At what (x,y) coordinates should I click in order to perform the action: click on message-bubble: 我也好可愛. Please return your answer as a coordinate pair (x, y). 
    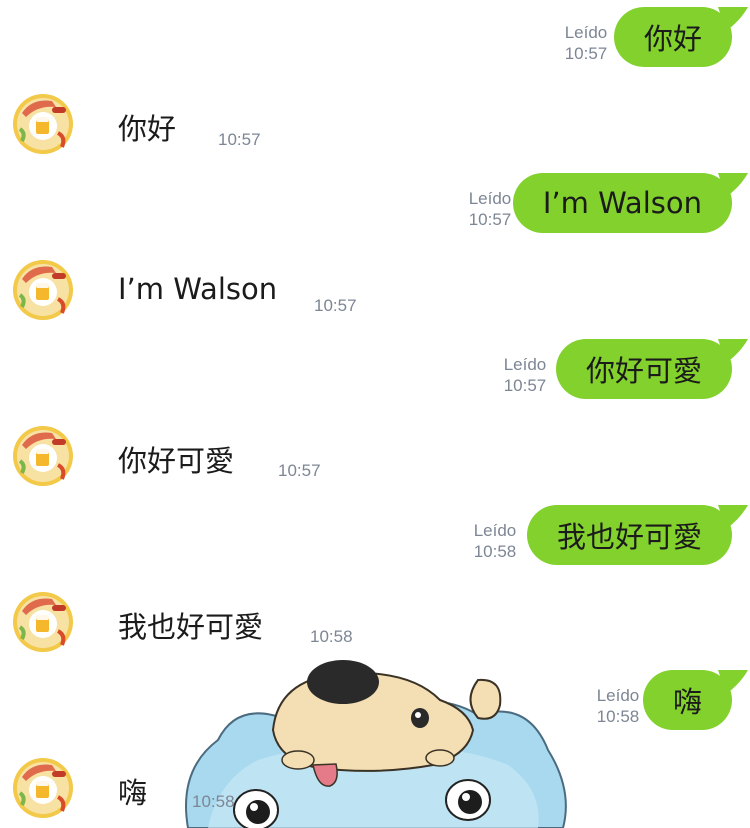
    Looking at the image, I should click on (637, 535).